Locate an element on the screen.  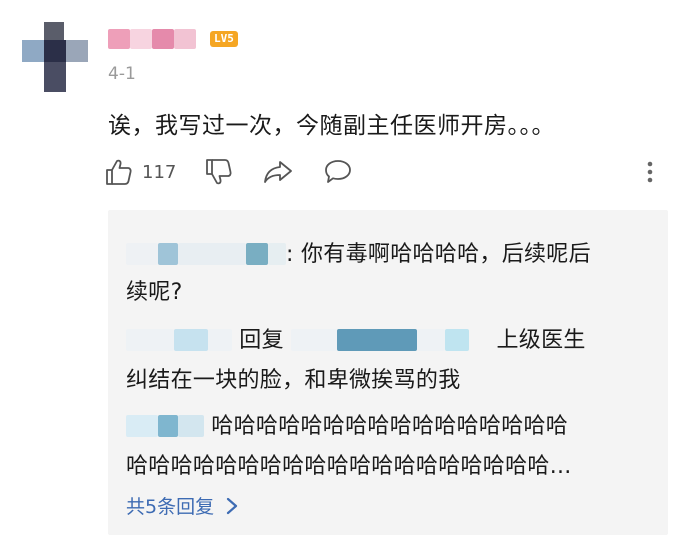
view-more-replies-link: 共5条回复 is located at coordinates (182, 505).